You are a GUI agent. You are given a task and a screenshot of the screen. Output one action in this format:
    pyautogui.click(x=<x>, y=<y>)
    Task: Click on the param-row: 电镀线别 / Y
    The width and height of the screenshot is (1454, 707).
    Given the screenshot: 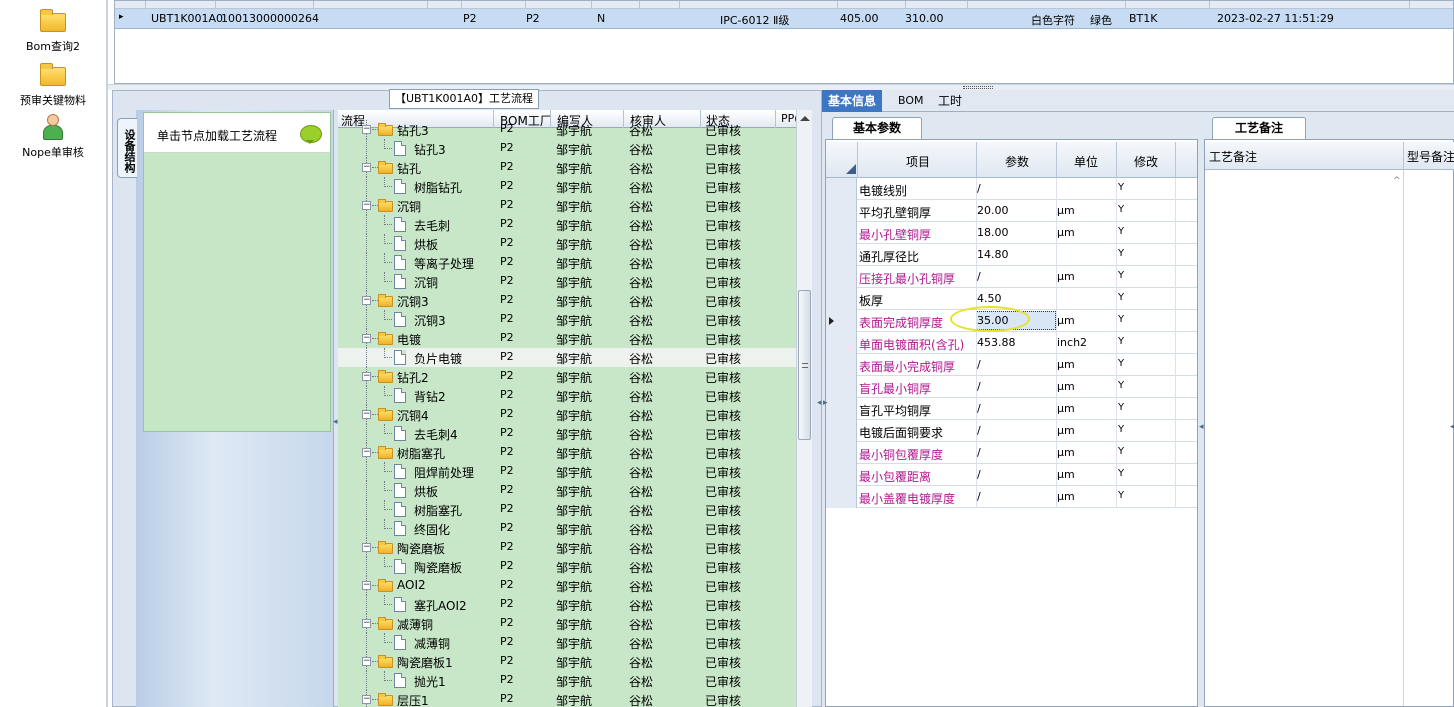 What is the action you would take?
    pyautogui.click(x=1011, y=189)
    